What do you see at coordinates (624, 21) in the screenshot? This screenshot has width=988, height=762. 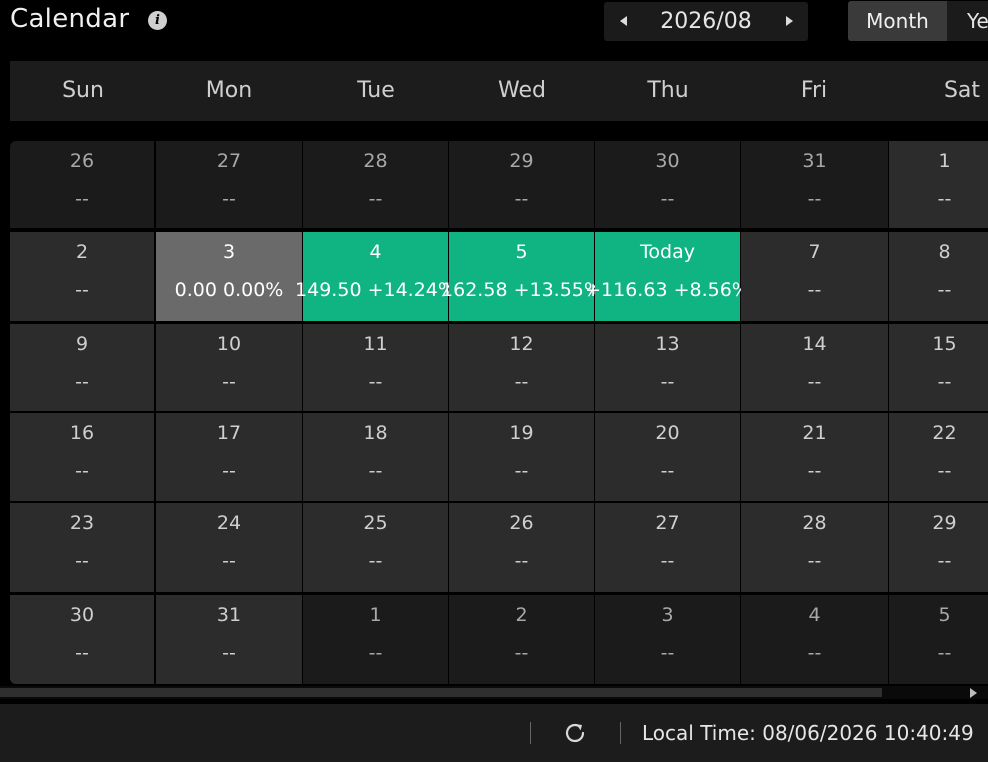 I see `previous-month-button` at bounding box center [624, 21].